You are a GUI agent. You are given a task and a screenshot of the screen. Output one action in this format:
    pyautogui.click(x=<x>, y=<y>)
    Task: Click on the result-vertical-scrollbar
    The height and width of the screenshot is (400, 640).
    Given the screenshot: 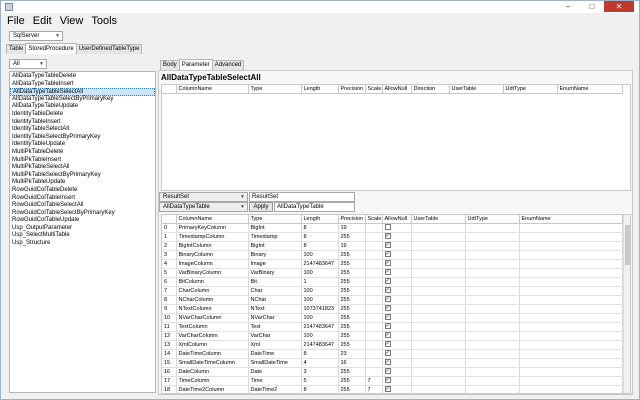 What is the action you would take?
    pyautogui.click(x=626, y=304)
    